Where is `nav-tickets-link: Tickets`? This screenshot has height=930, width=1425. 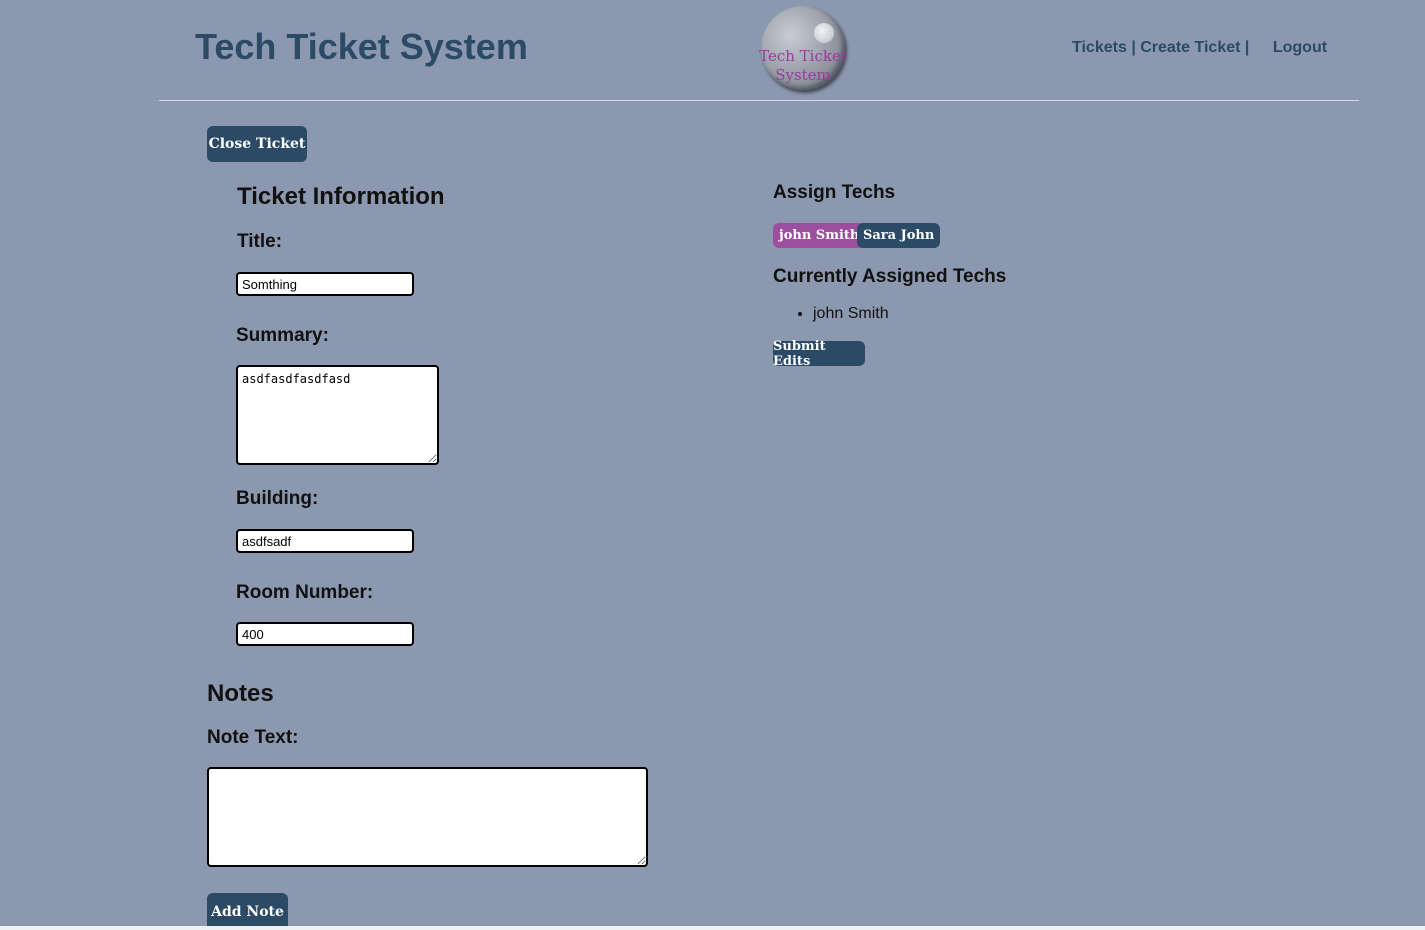 nav-tickets-link: Tickets is located at coordinates (1099, 47).